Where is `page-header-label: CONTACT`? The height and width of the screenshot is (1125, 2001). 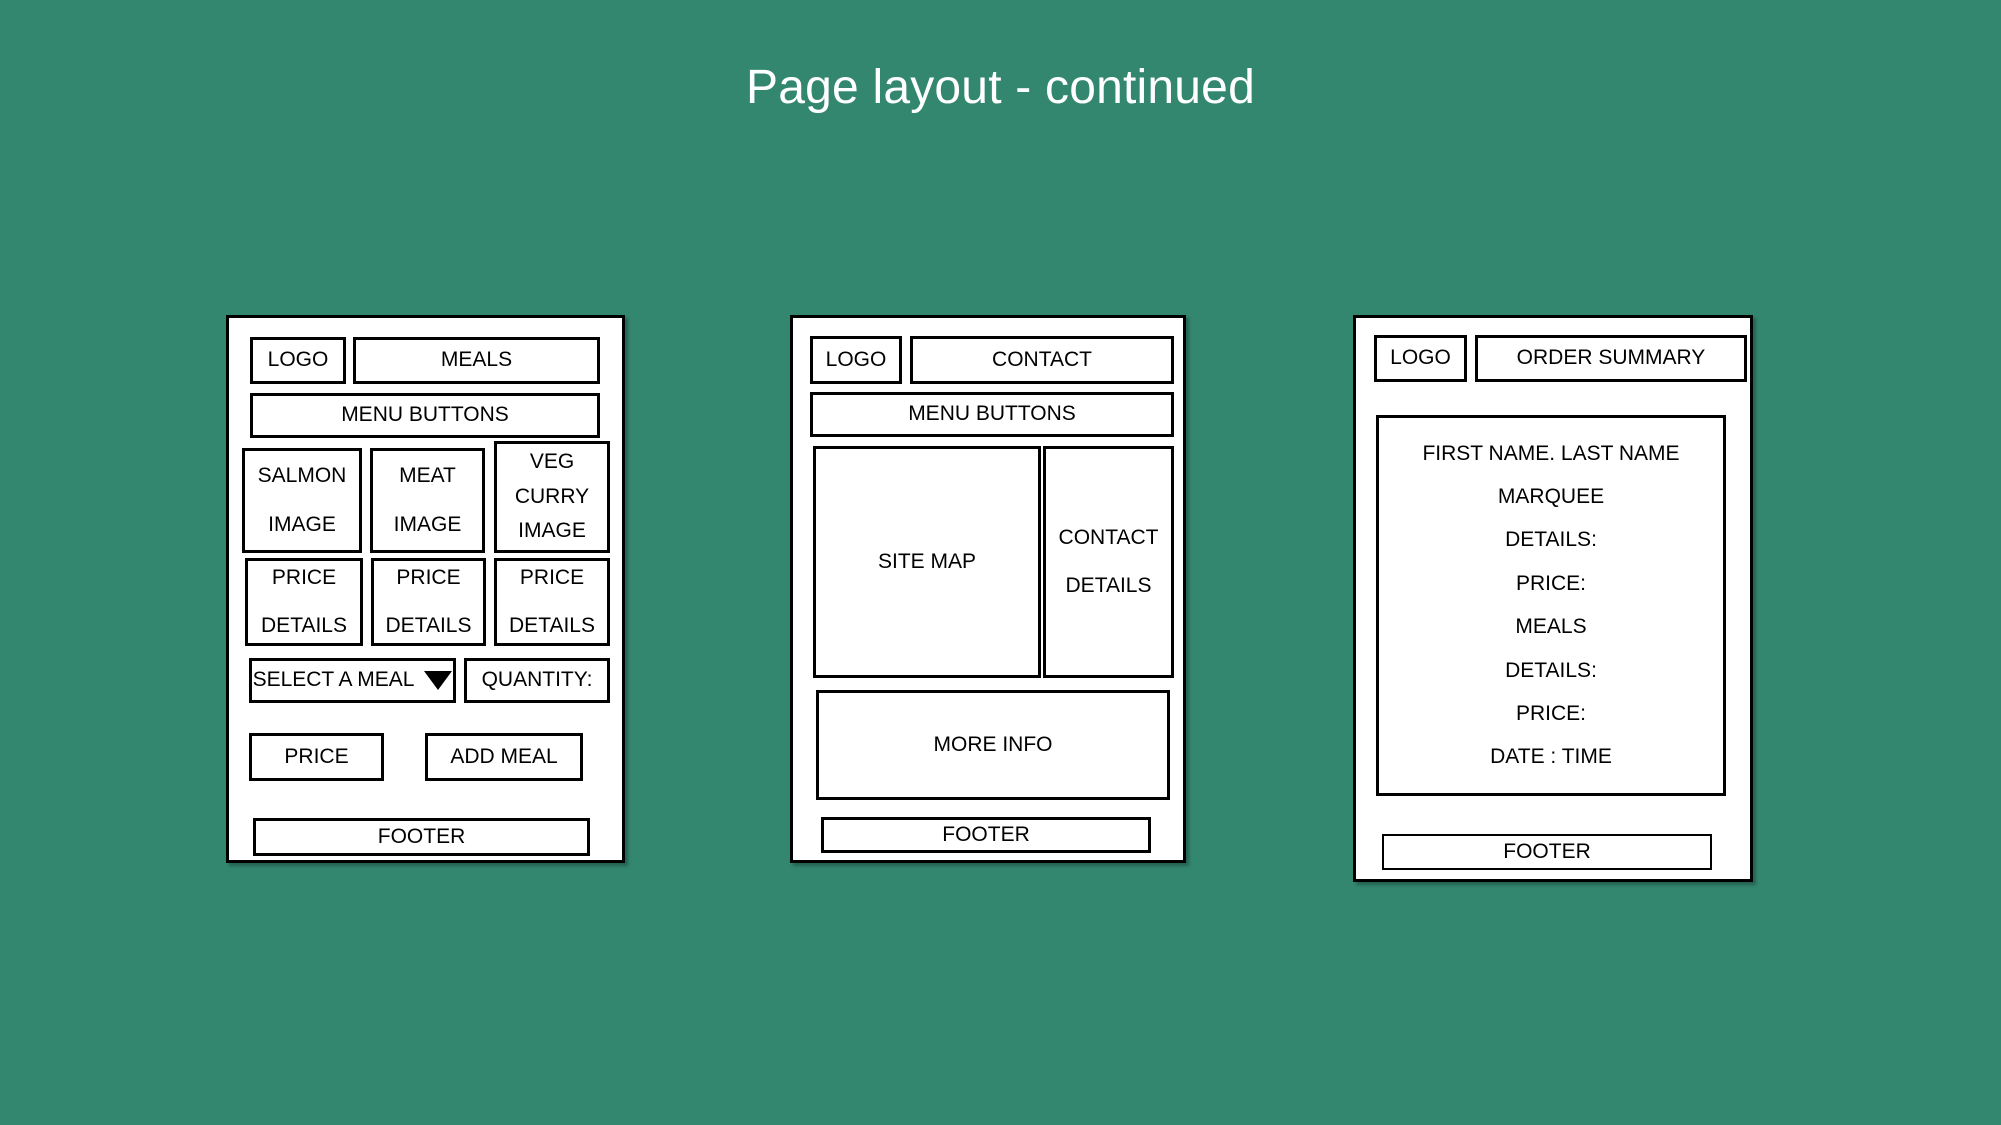 page-header-label: CONTACT is located at coordinates (1042, 359).